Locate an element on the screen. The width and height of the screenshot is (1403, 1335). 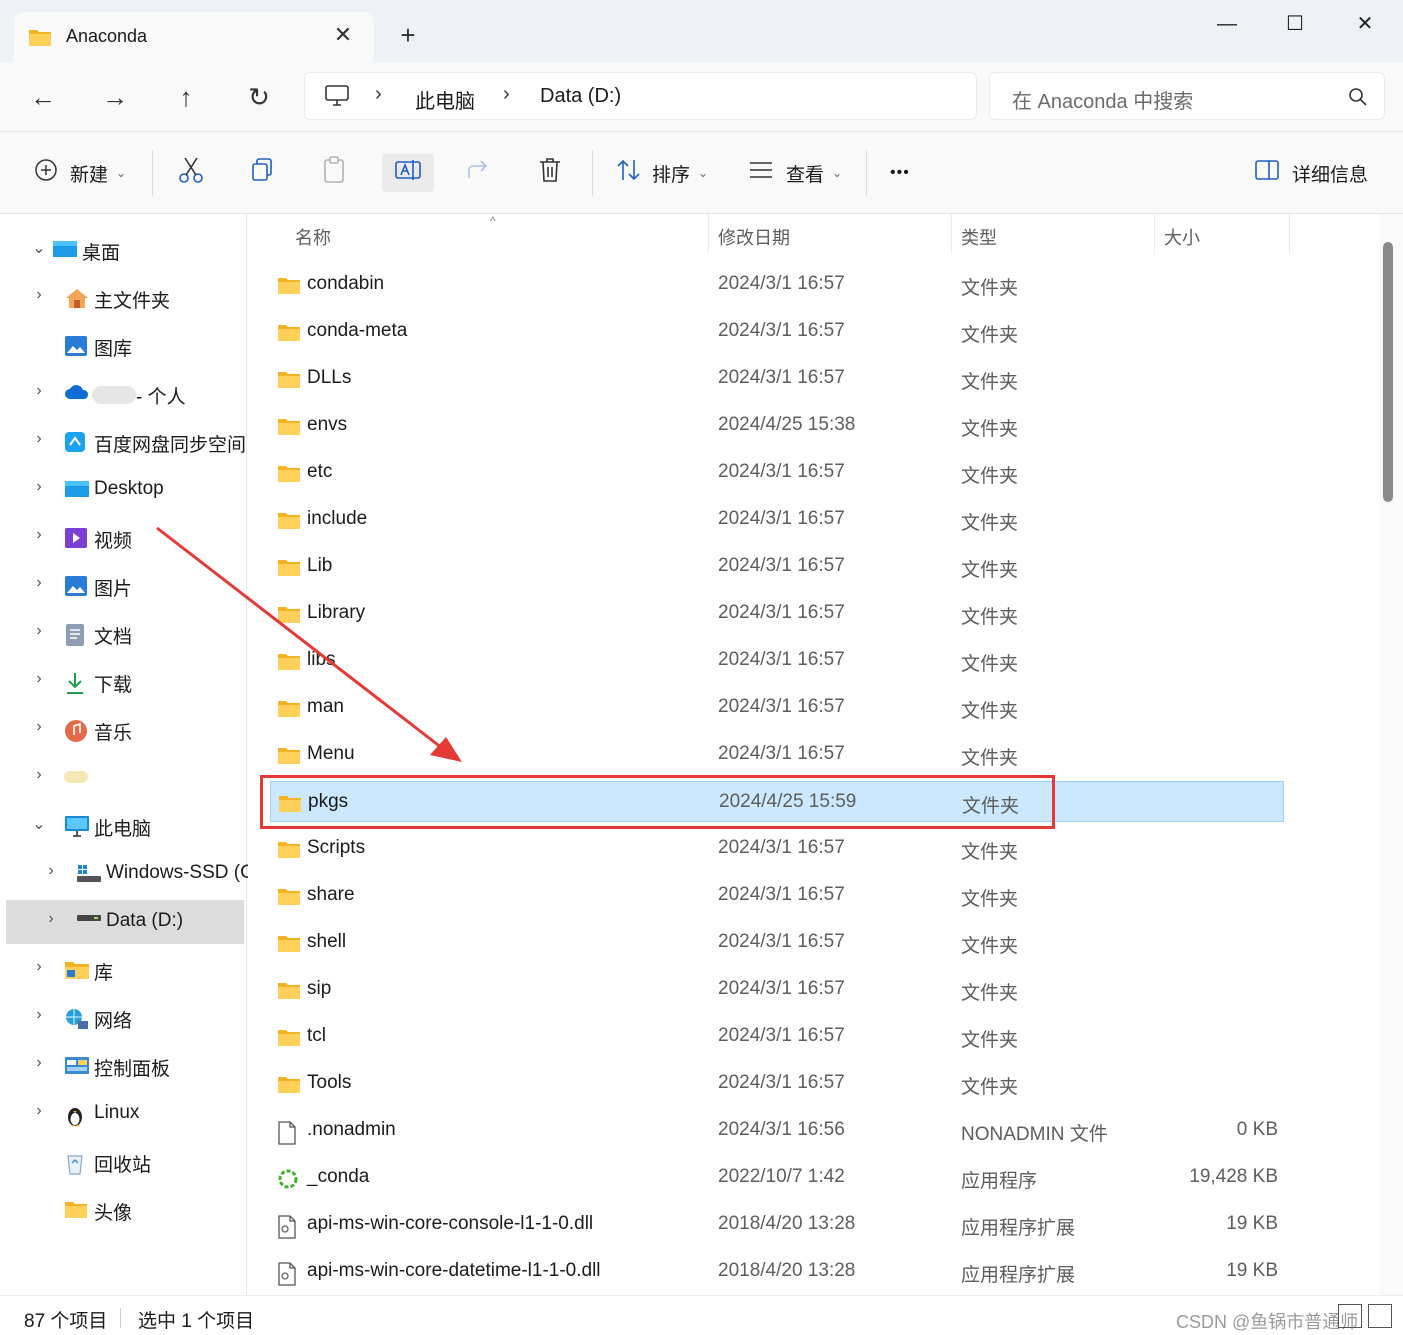
paste-button is located at coordinates (334, 173).